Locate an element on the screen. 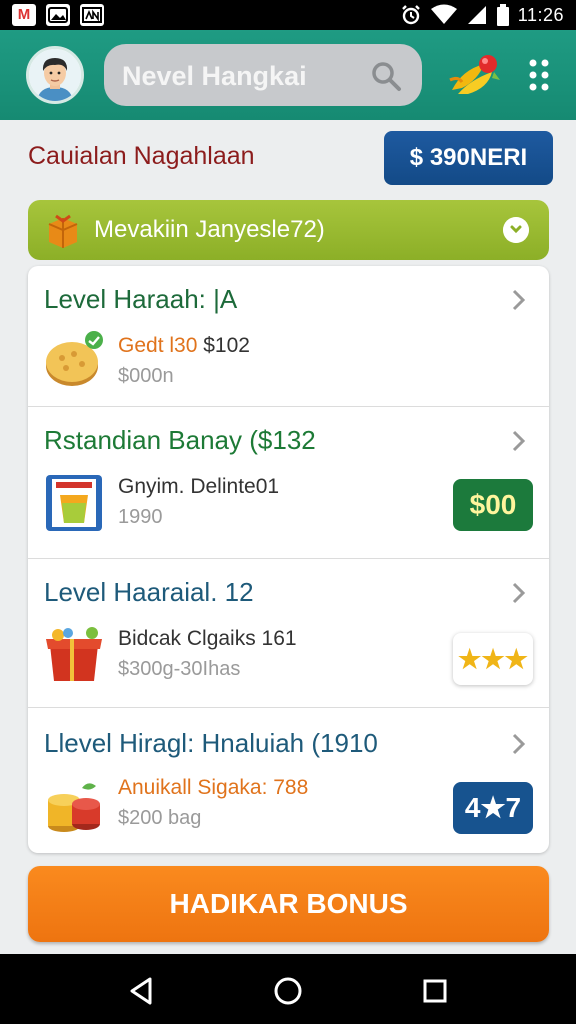 This screenshot has width=576, height=1024. level-badge: 4★7 is located at coordinates (493, 808).